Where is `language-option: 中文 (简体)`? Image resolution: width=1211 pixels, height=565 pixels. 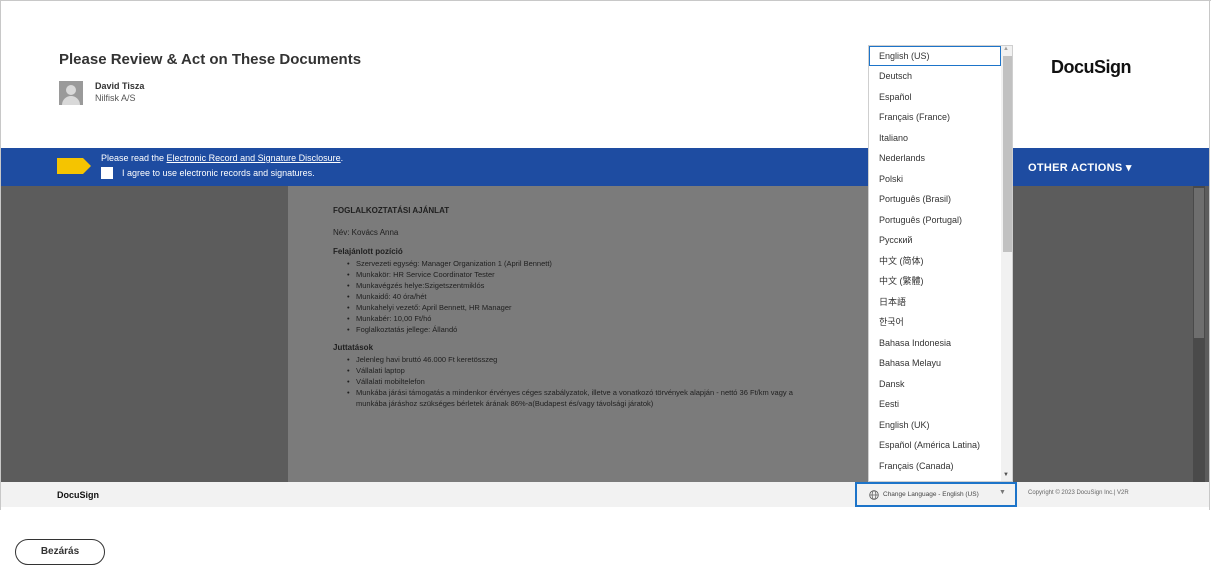
language-option: 中文 (简体) is located at coordinates (935, 261).